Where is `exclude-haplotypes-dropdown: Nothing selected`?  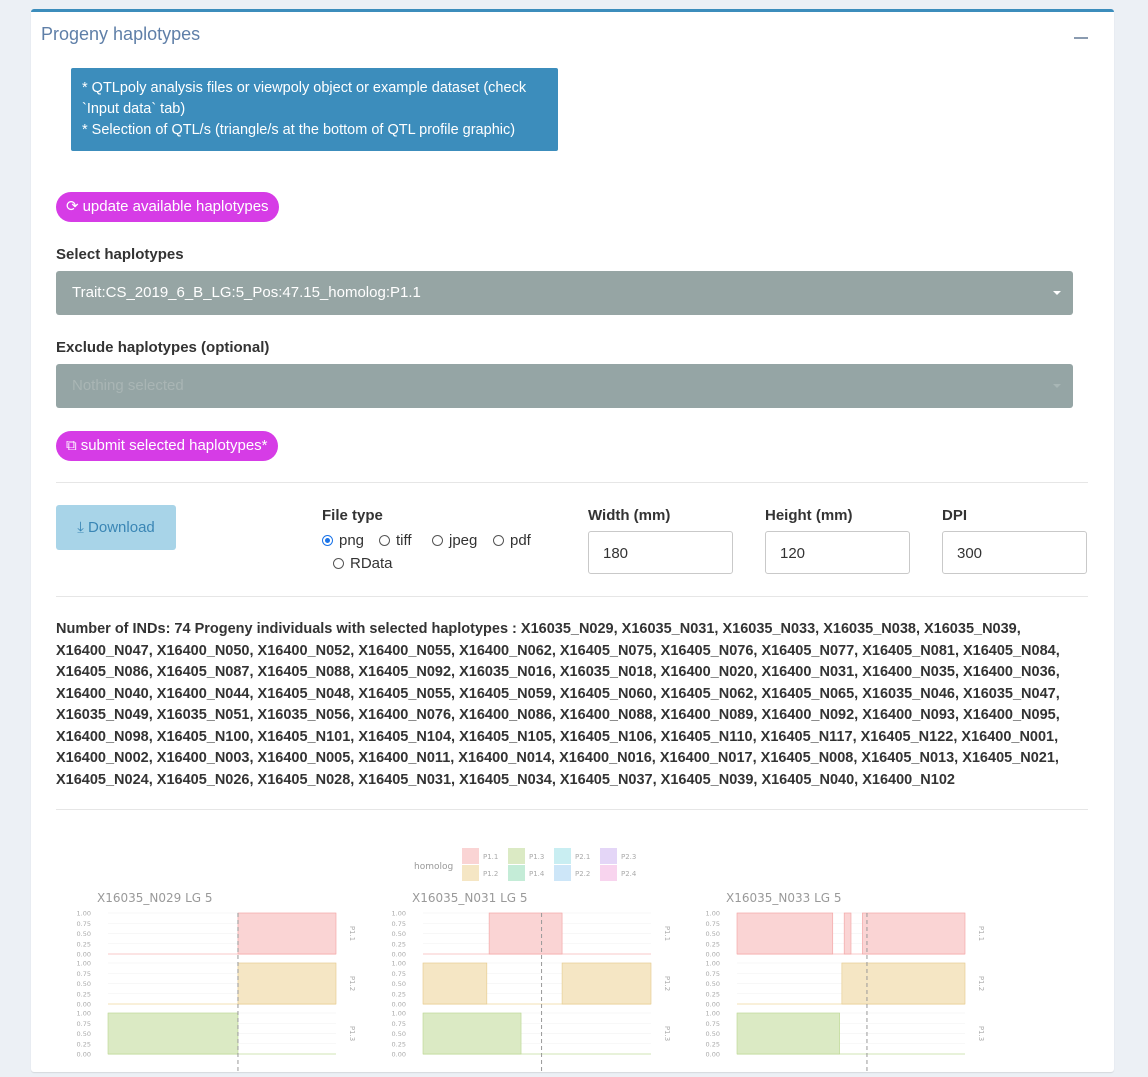 exclude-haplotypes-dropdown: Nothing selected is located at coordinates (564, 386).